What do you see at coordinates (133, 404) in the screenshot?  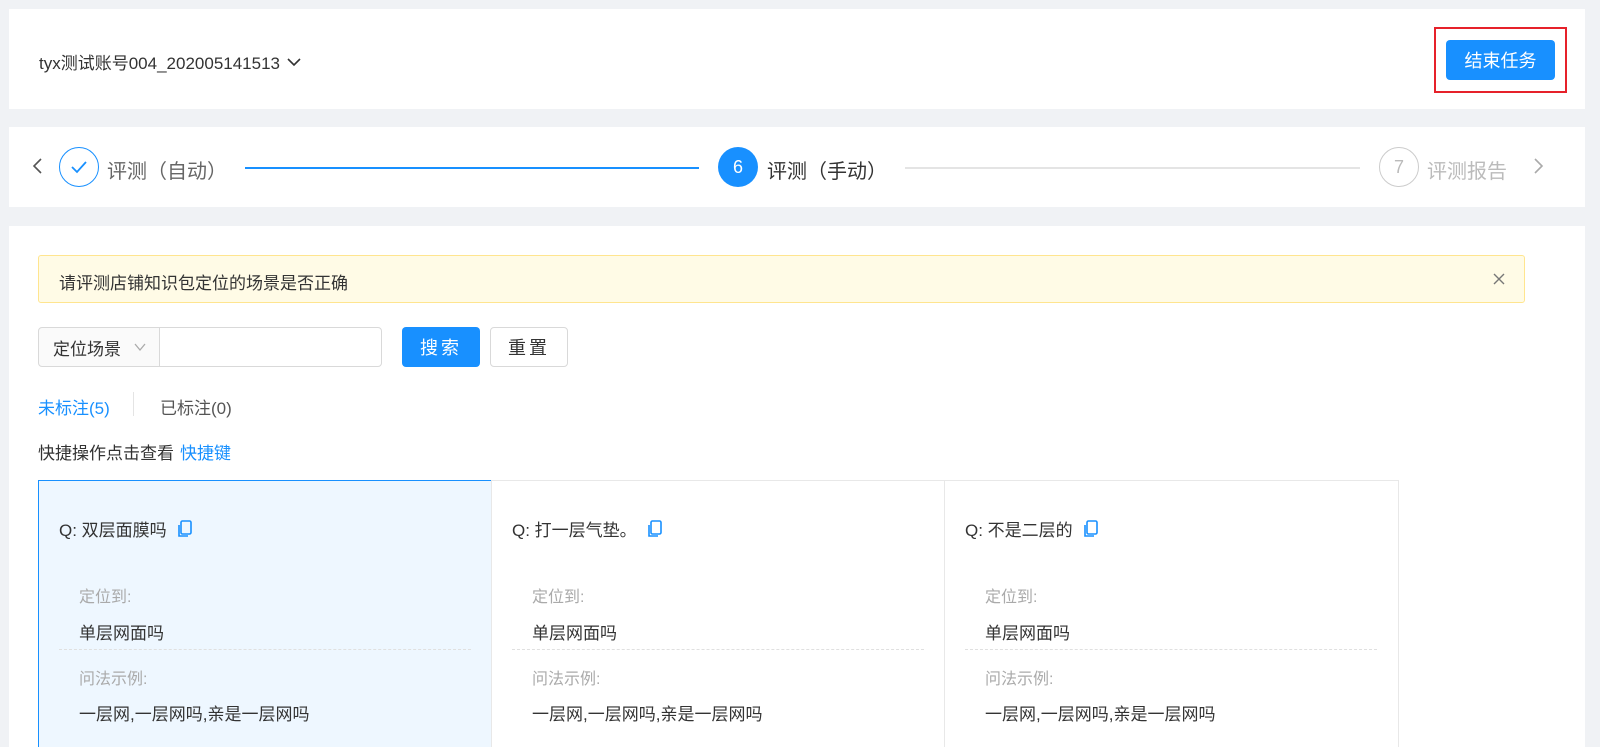 I see `tab-divider` at bounding box center [133, 404].